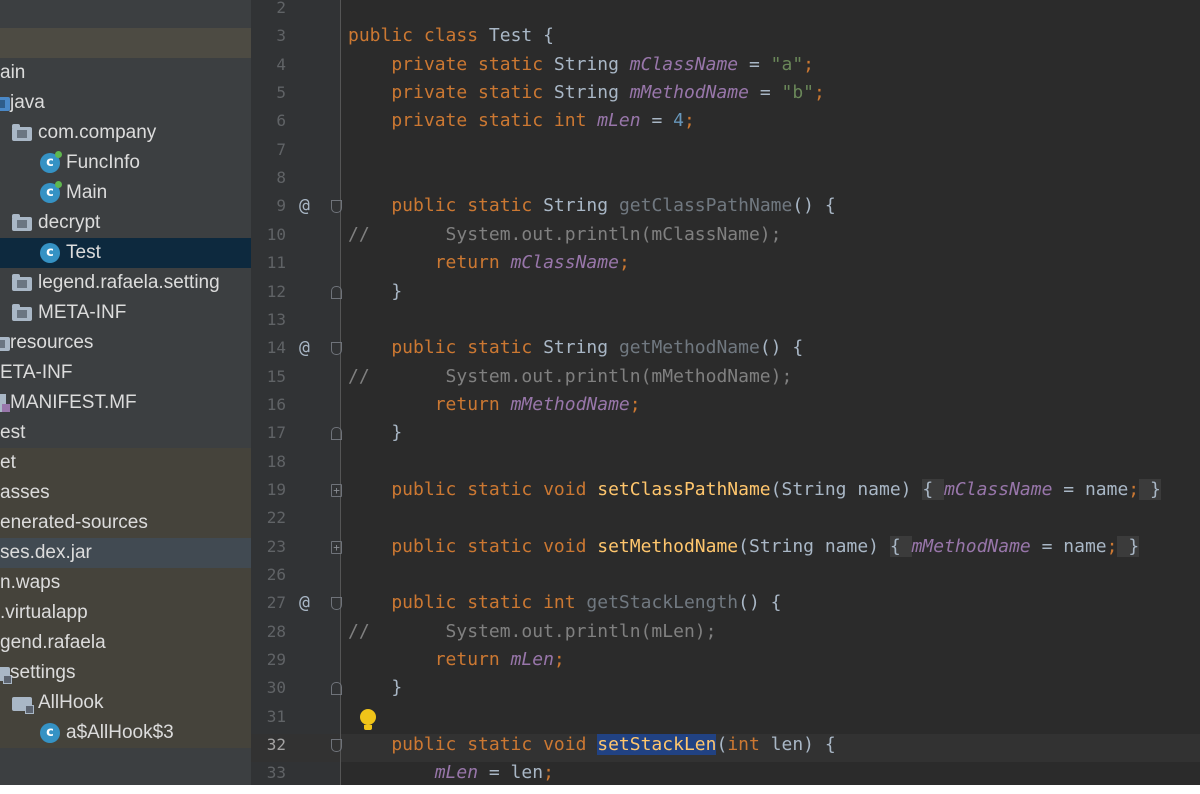 The width and height of the screenshot is (1200, 794). I want to click on line-number: 27, so click(276, 602).